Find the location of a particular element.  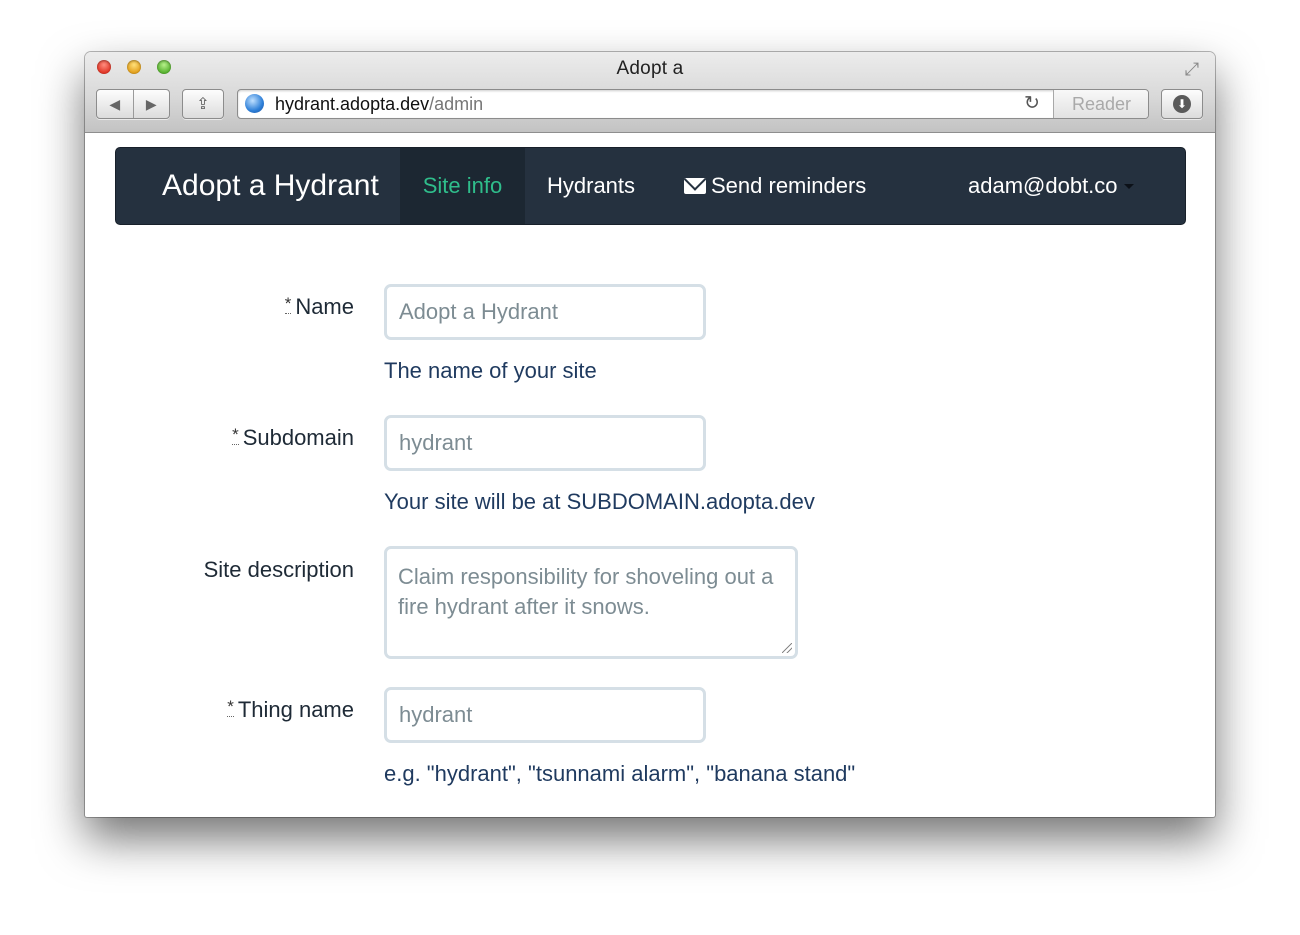

subdomain-label-text: Subdomain is located at coordinates (298, 437).